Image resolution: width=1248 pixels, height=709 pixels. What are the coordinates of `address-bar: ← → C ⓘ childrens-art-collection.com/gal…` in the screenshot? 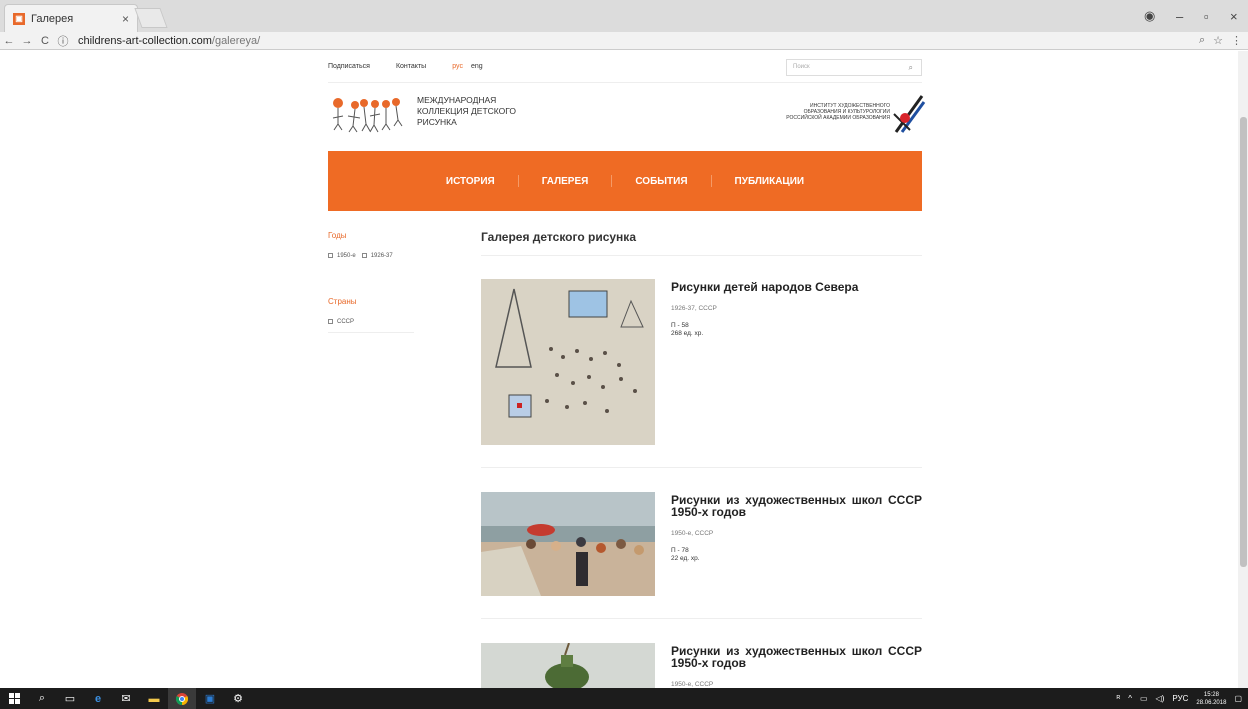 It's located at (624, 41).